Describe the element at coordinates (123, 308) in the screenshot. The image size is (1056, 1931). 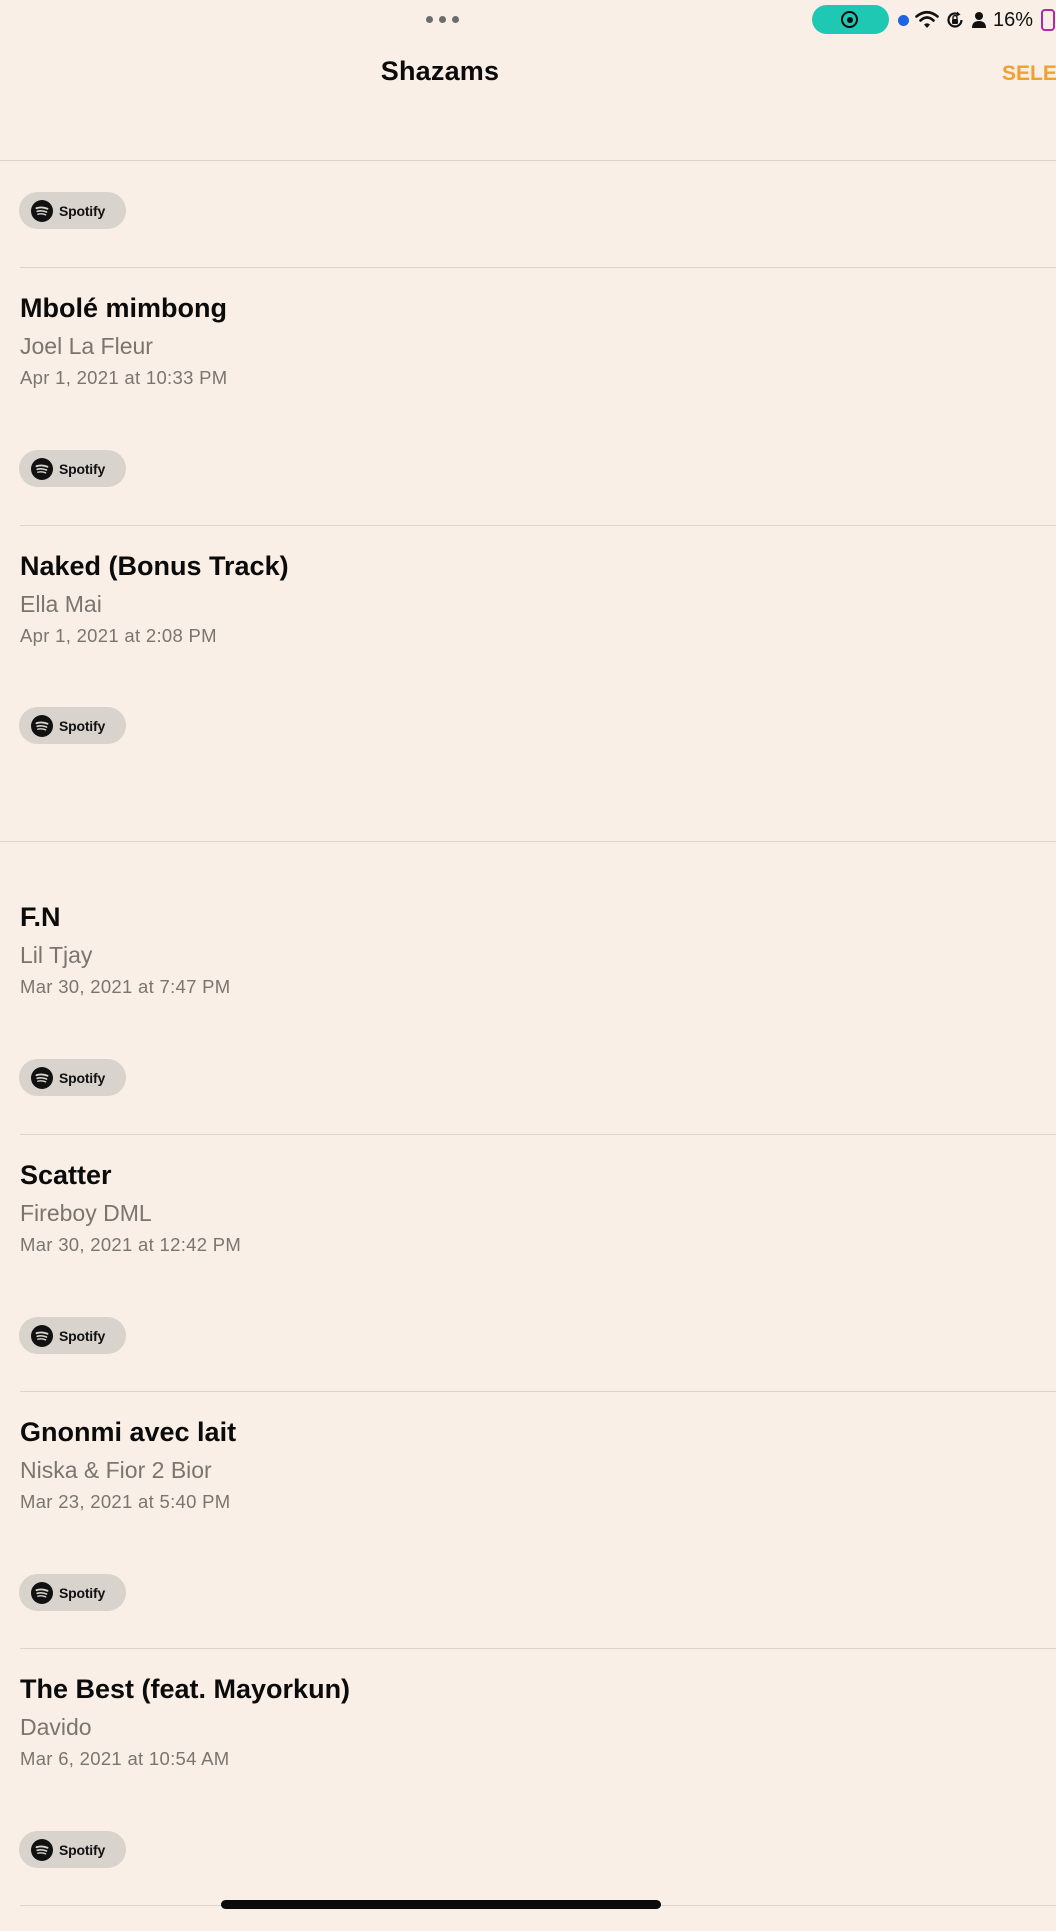
I see `song-title: Mbolé mimbong` at that location.